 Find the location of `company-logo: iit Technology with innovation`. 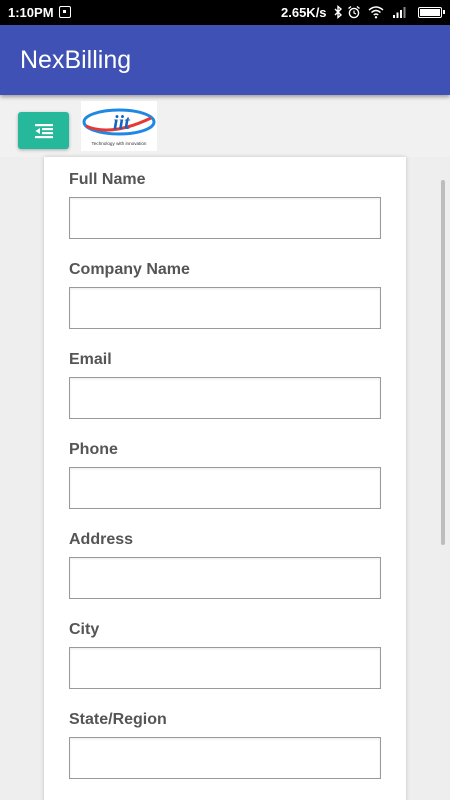

company-logo: iit Technology with innovation is located at coordinates (119, 126).